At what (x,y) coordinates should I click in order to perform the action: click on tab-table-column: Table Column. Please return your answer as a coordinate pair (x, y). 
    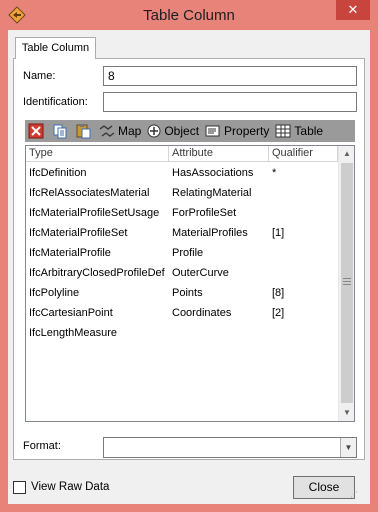
    Looking at the image, I should click on (55, 48).